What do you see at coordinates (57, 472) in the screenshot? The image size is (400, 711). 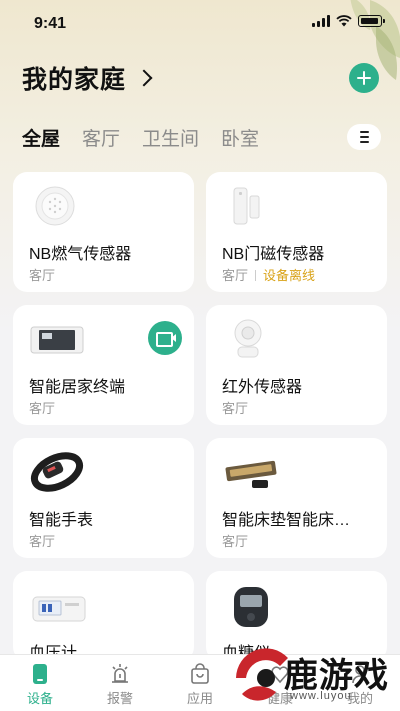 I see `smart-watch-image` at bounding box center [57, 472].